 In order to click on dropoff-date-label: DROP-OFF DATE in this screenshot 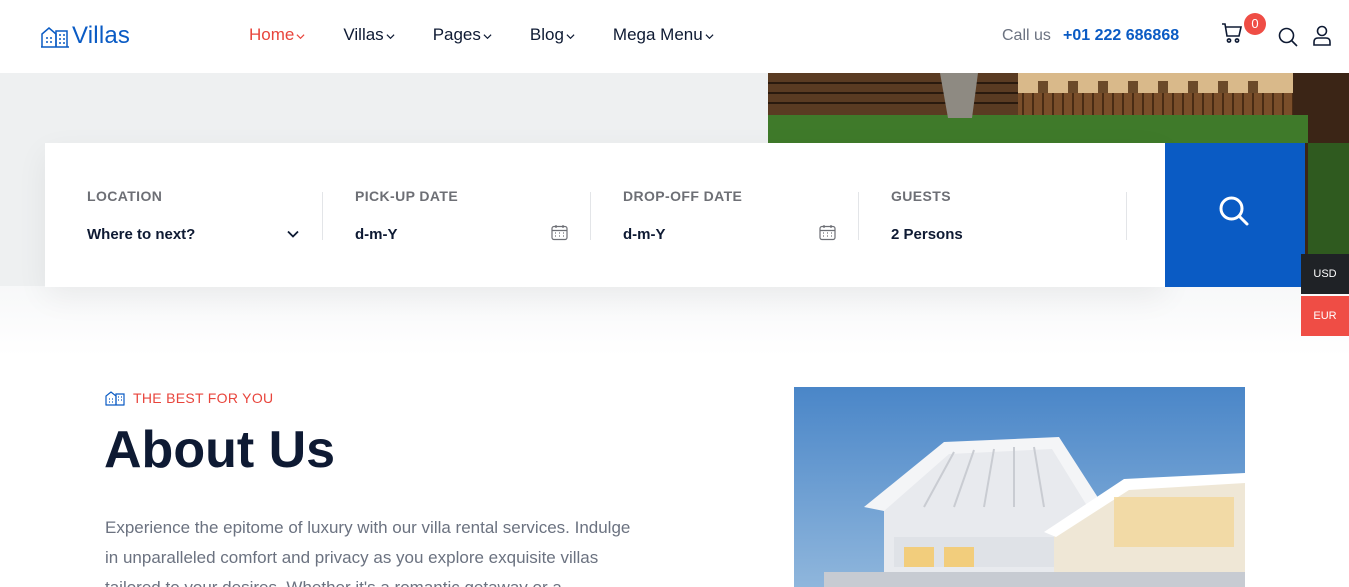, I will do `click(683, 196)`.